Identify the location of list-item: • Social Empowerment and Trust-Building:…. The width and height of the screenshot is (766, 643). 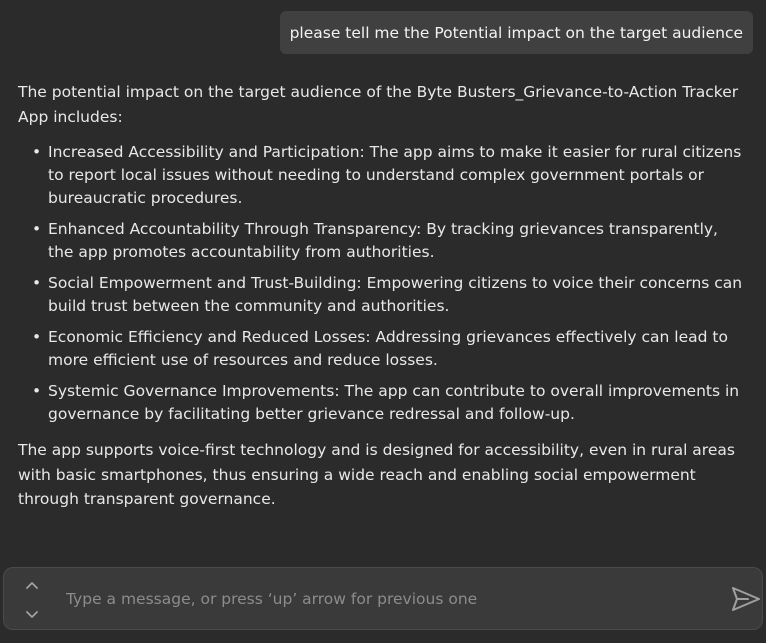
(390, 295).